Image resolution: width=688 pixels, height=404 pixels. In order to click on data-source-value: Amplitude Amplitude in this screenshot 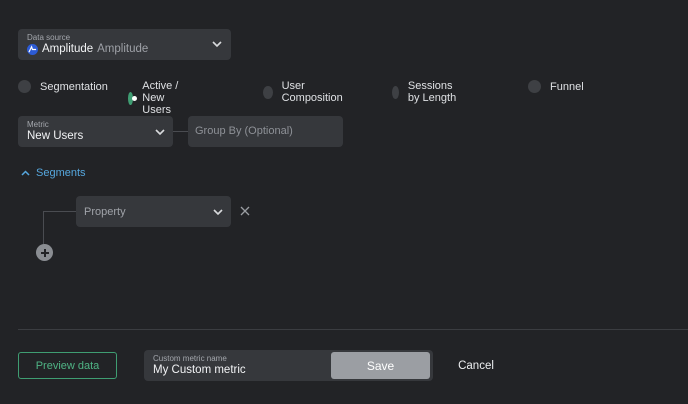, I will do `click(87, 49)`.